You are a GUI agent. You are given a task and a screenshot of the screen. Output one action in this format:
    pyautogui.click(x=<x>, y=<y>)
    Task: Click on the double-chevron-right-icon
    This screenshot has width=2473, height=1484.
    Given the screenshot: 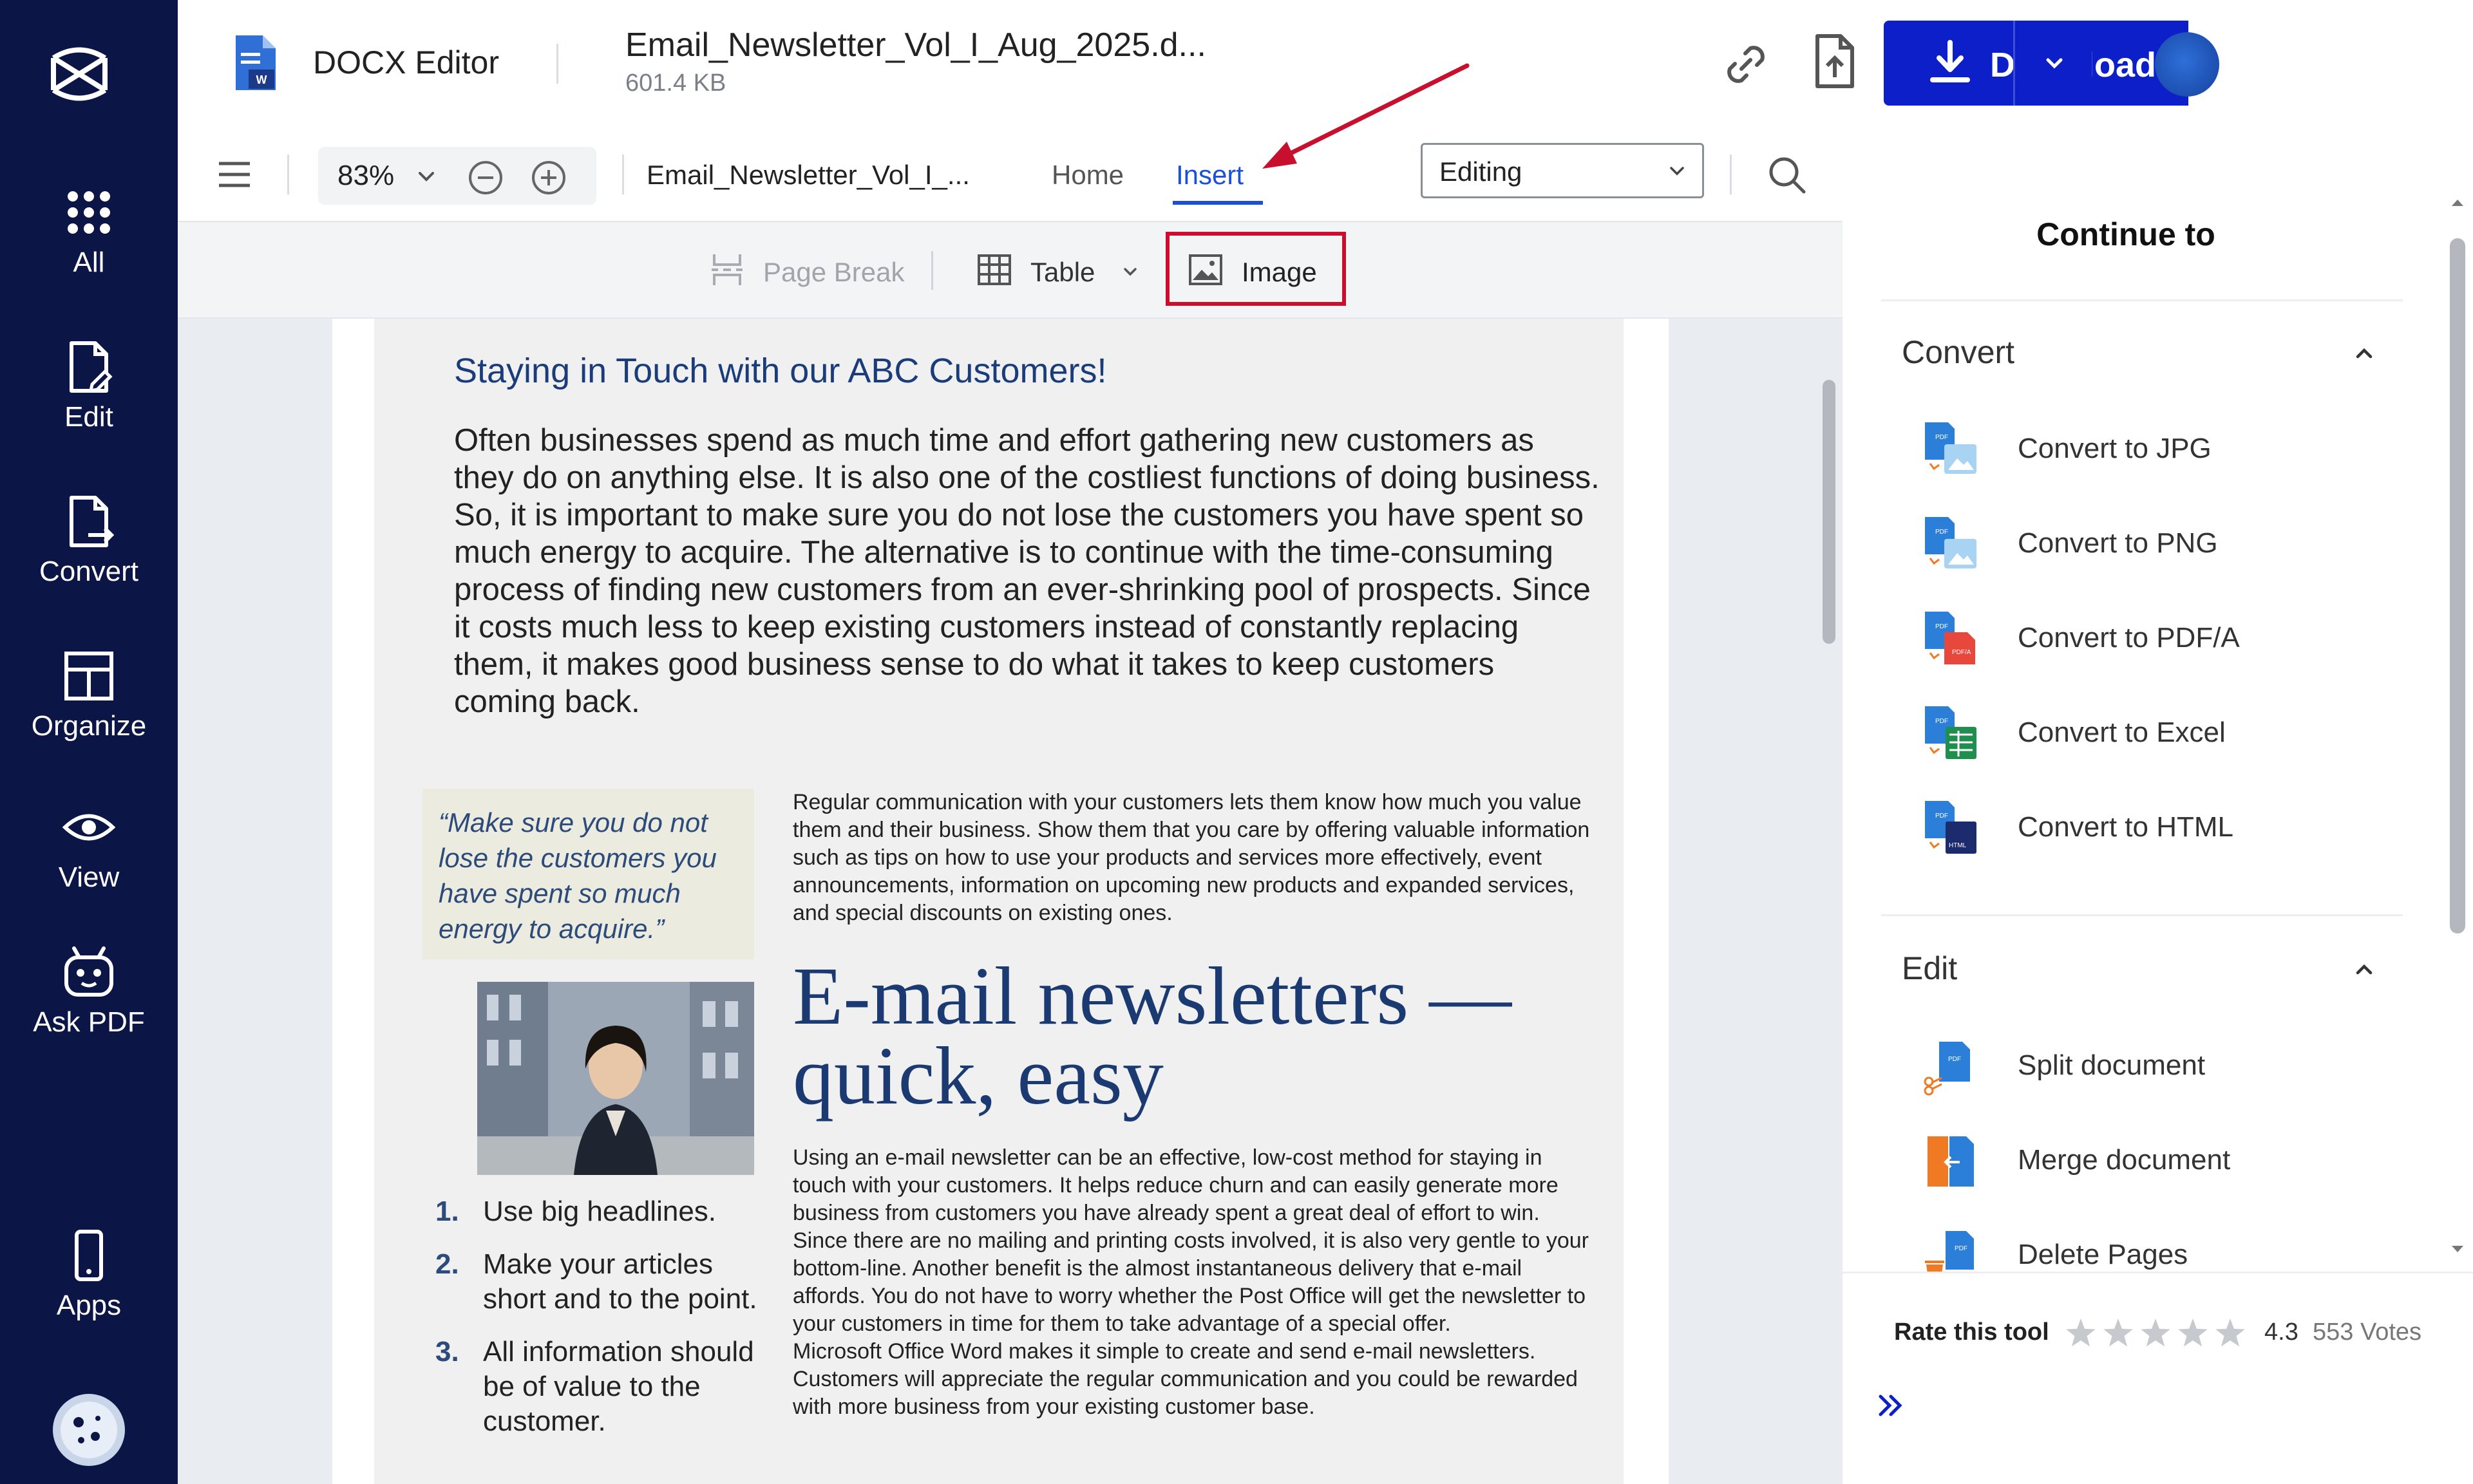 What is the action you would take?
    pyautogui.click(x=1890, y=1406)
    